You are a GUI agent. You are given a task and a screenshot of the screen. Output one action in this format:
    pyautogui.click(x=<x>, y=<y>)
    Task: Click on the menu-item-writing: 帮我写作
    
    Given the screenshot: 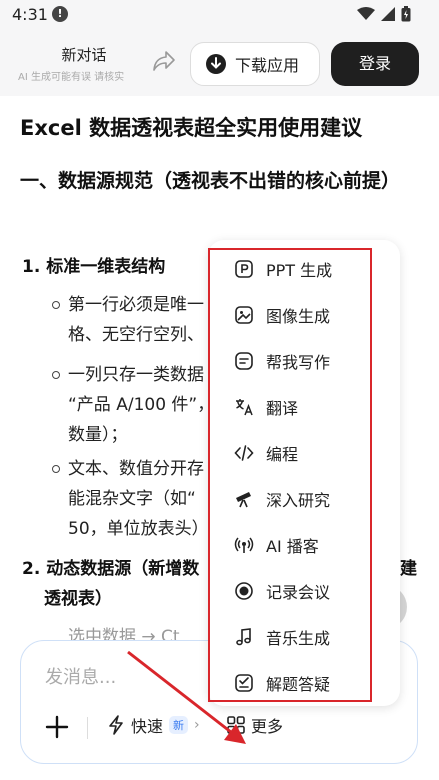 What is the action you would take?
    pyautogui.click(x=304, y=361)
    